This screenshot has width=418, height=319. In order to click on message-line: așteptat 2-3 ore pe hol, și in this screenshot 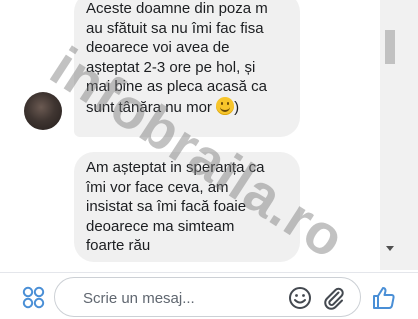, I will do `click(171, 67)`.